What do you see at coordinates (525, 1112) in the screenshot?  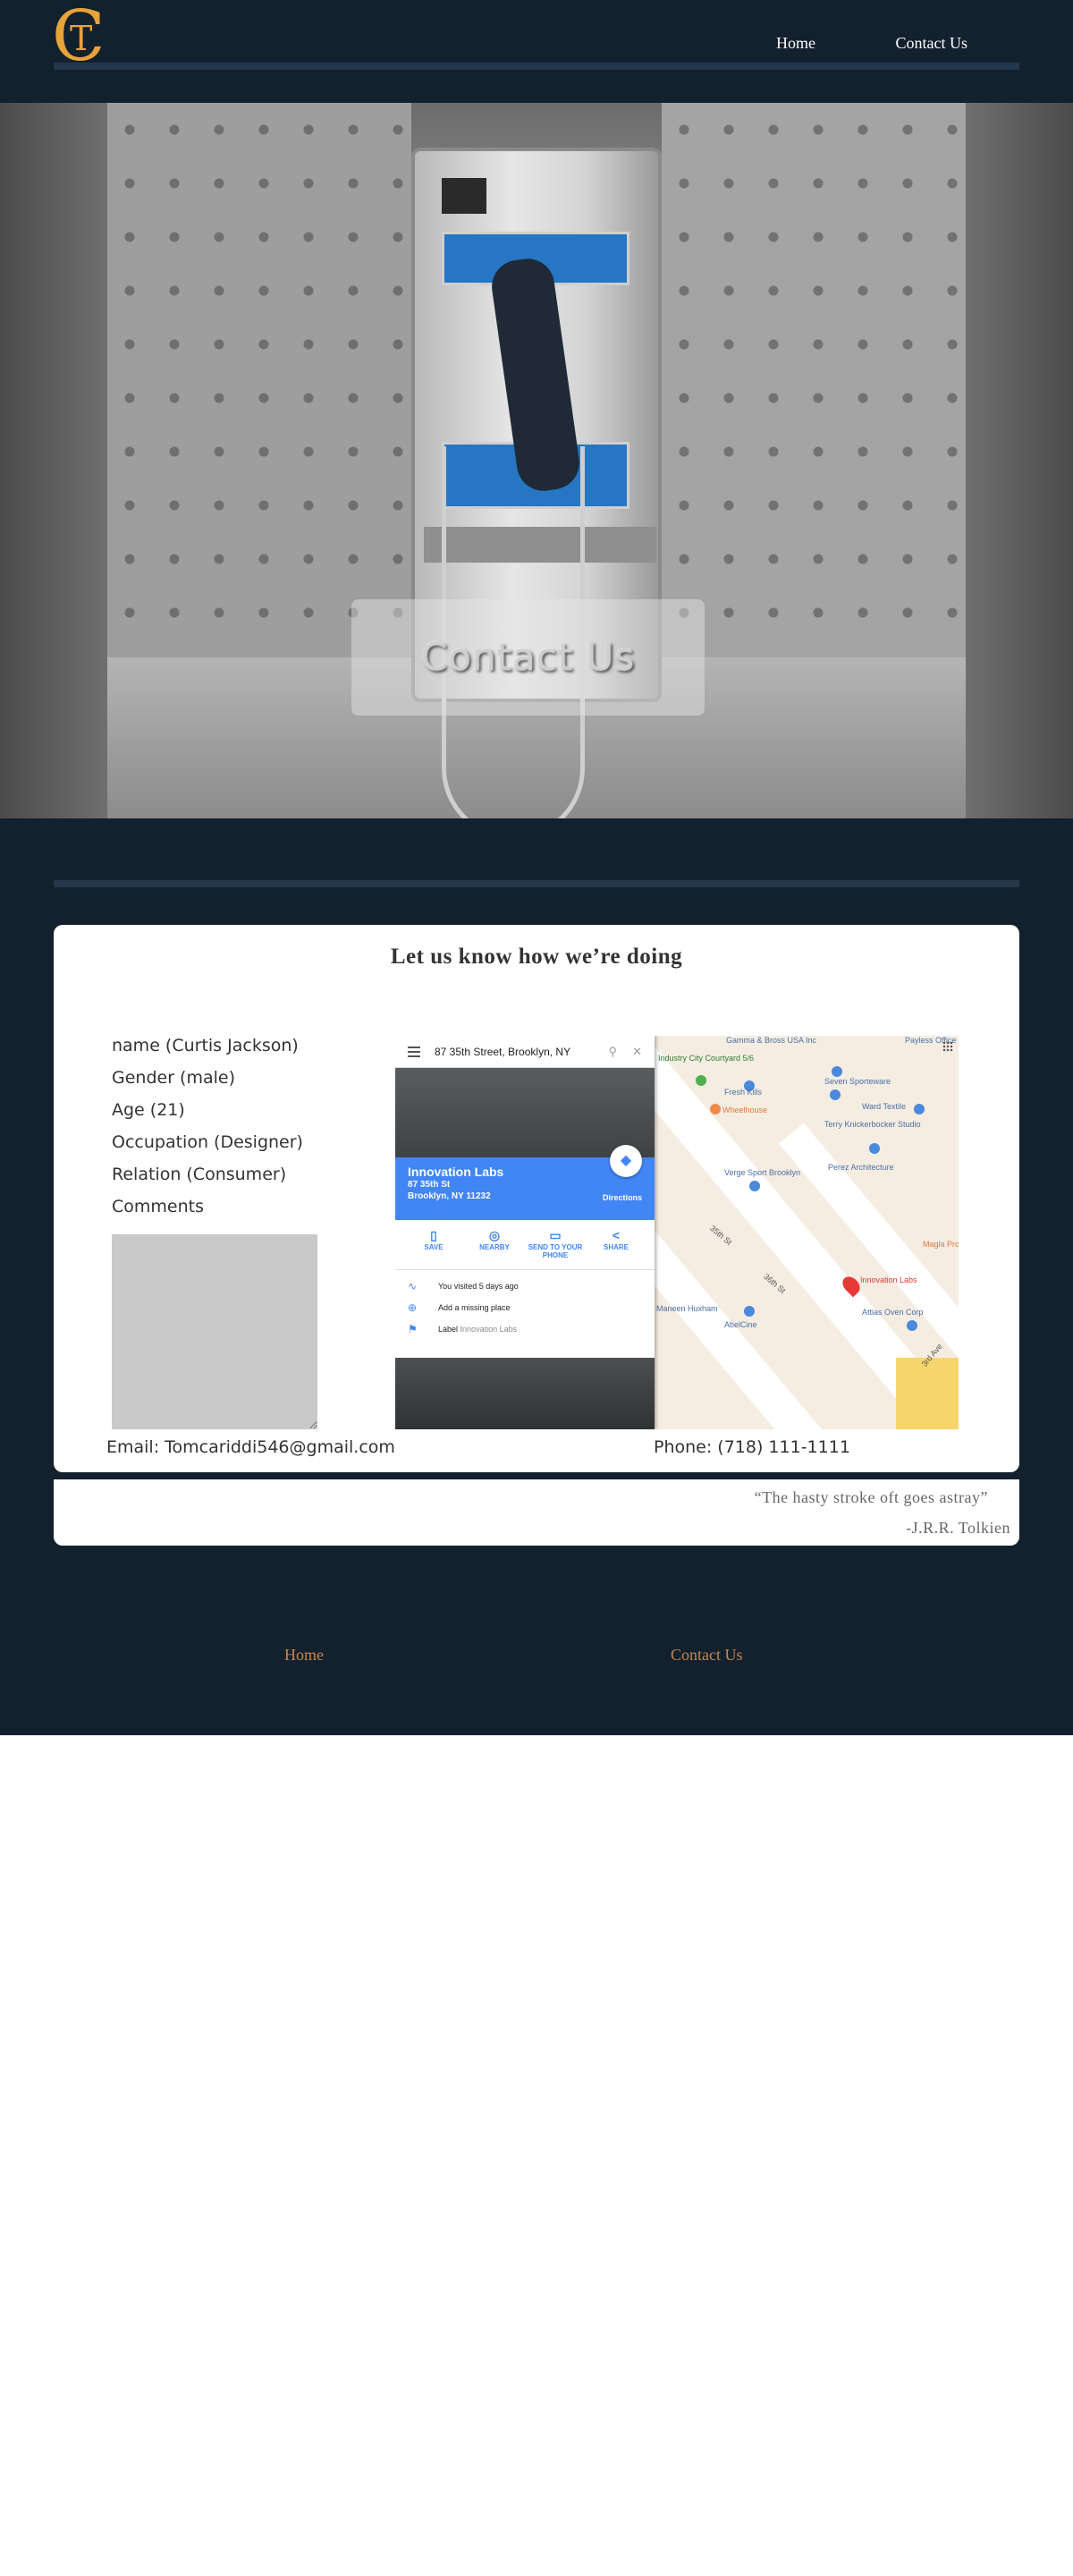 I see `place-photo` at bounding box center [525, 1112].